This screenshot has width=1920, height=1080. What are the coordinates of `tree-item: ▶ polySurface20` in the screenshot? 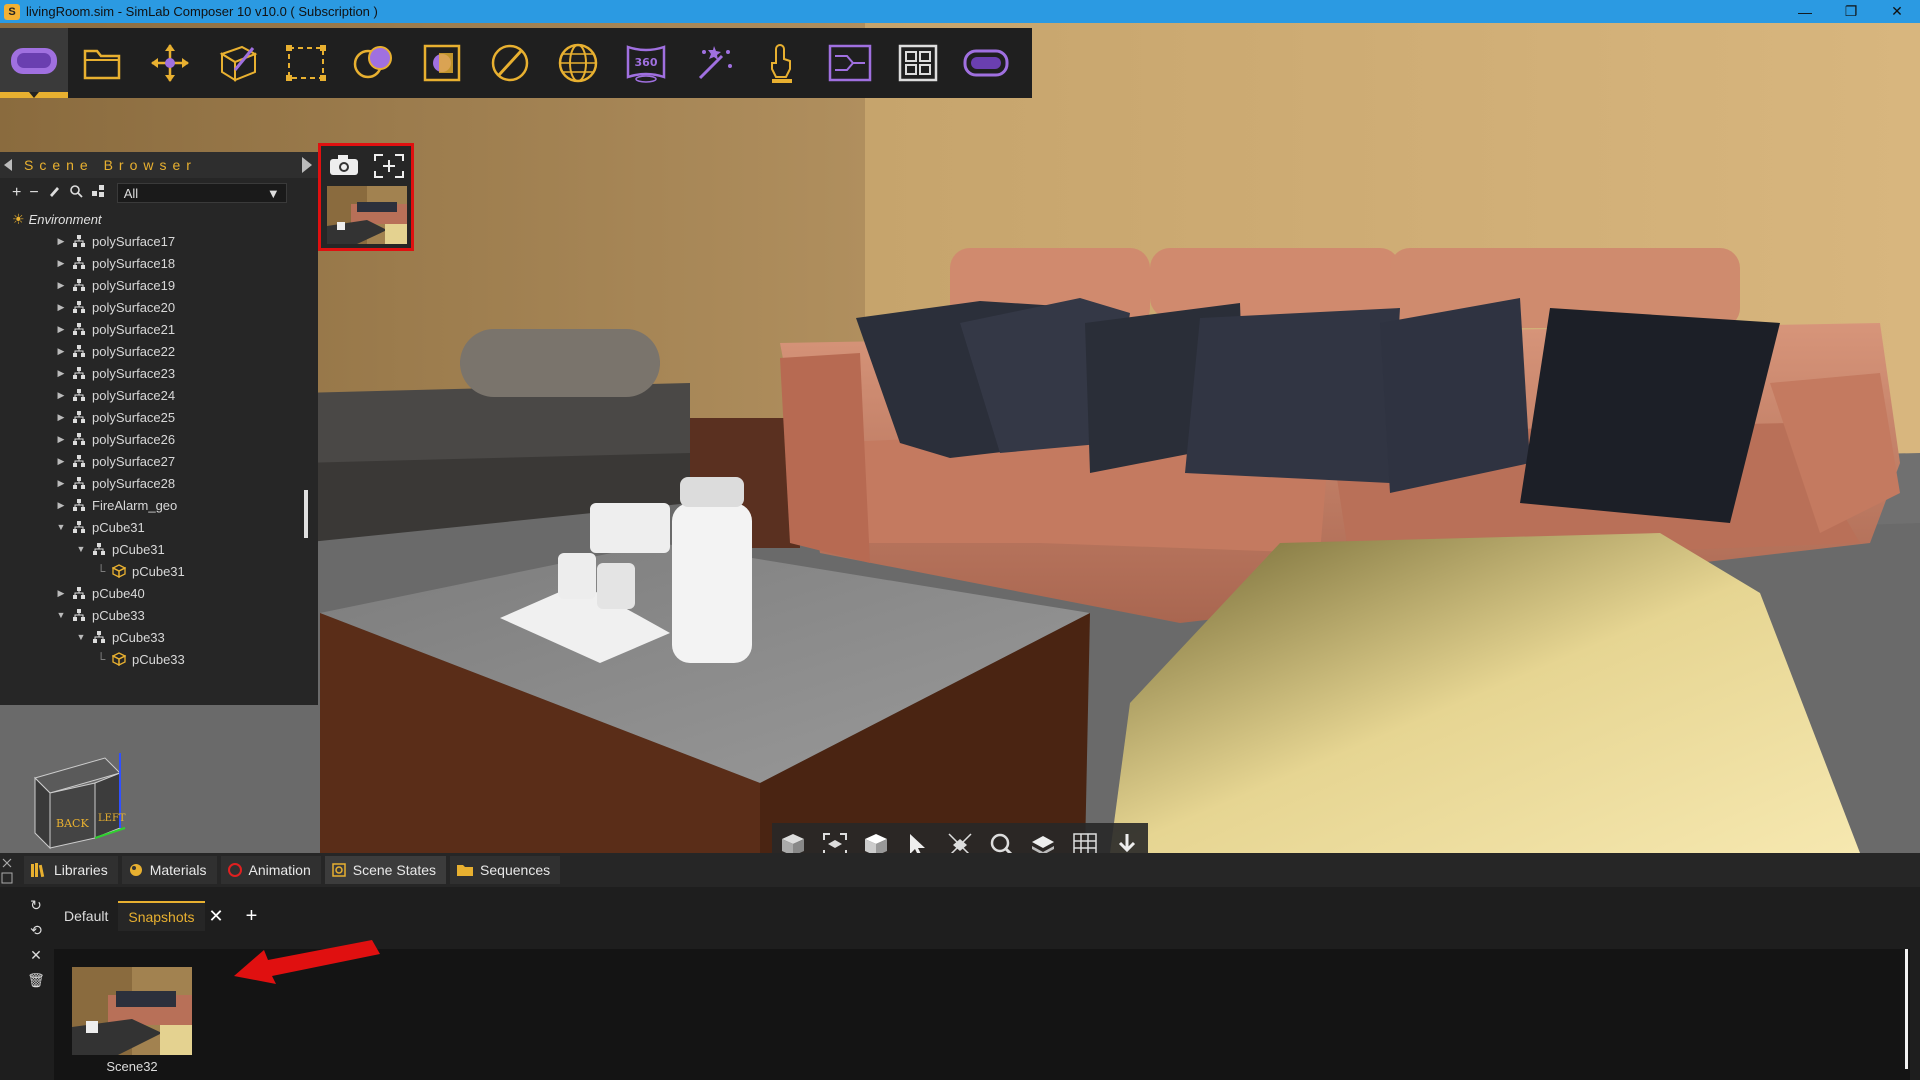 It's located at (159, 307).